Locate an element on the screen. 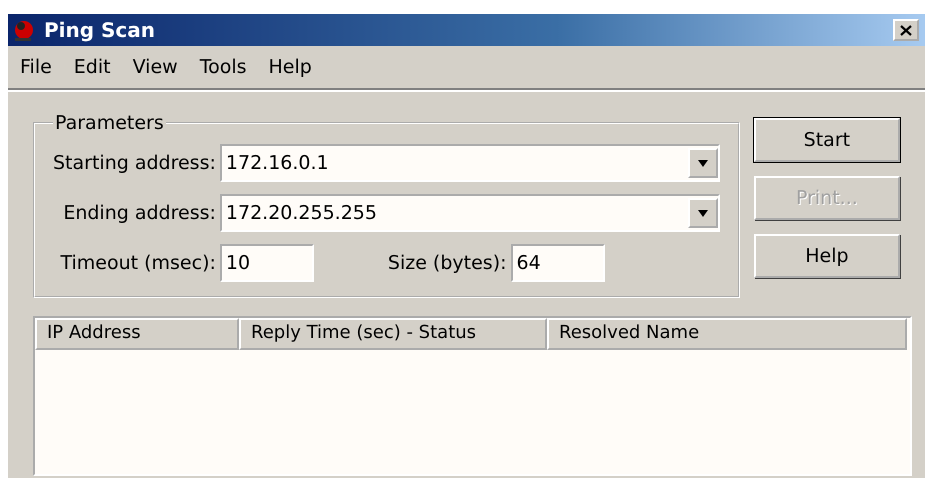 This screenshot has width=927, height=478. field-label: Size (bytes): is located at coordinates (447, 263).